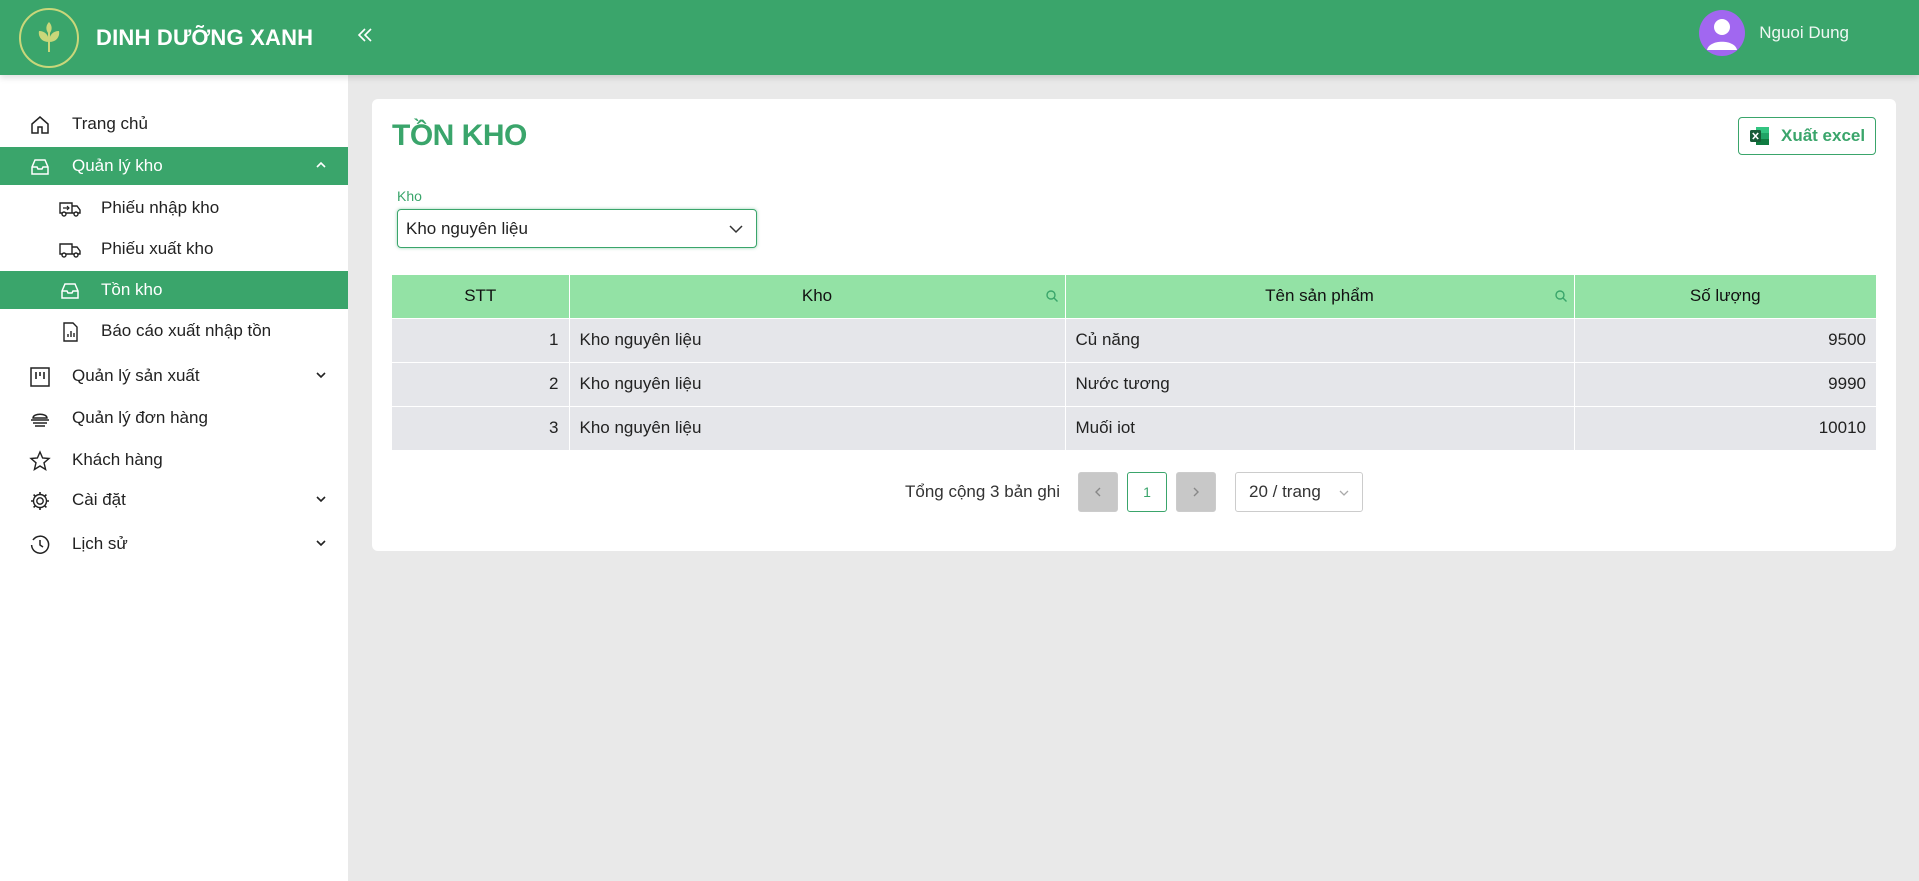 Image resolution: width=1919 pixels, height=881 pixels. What do you see at coordinates (817, 296) in the screenshot?
I see `column-header-warehouse: Kho` at bounding box center [817, 296].